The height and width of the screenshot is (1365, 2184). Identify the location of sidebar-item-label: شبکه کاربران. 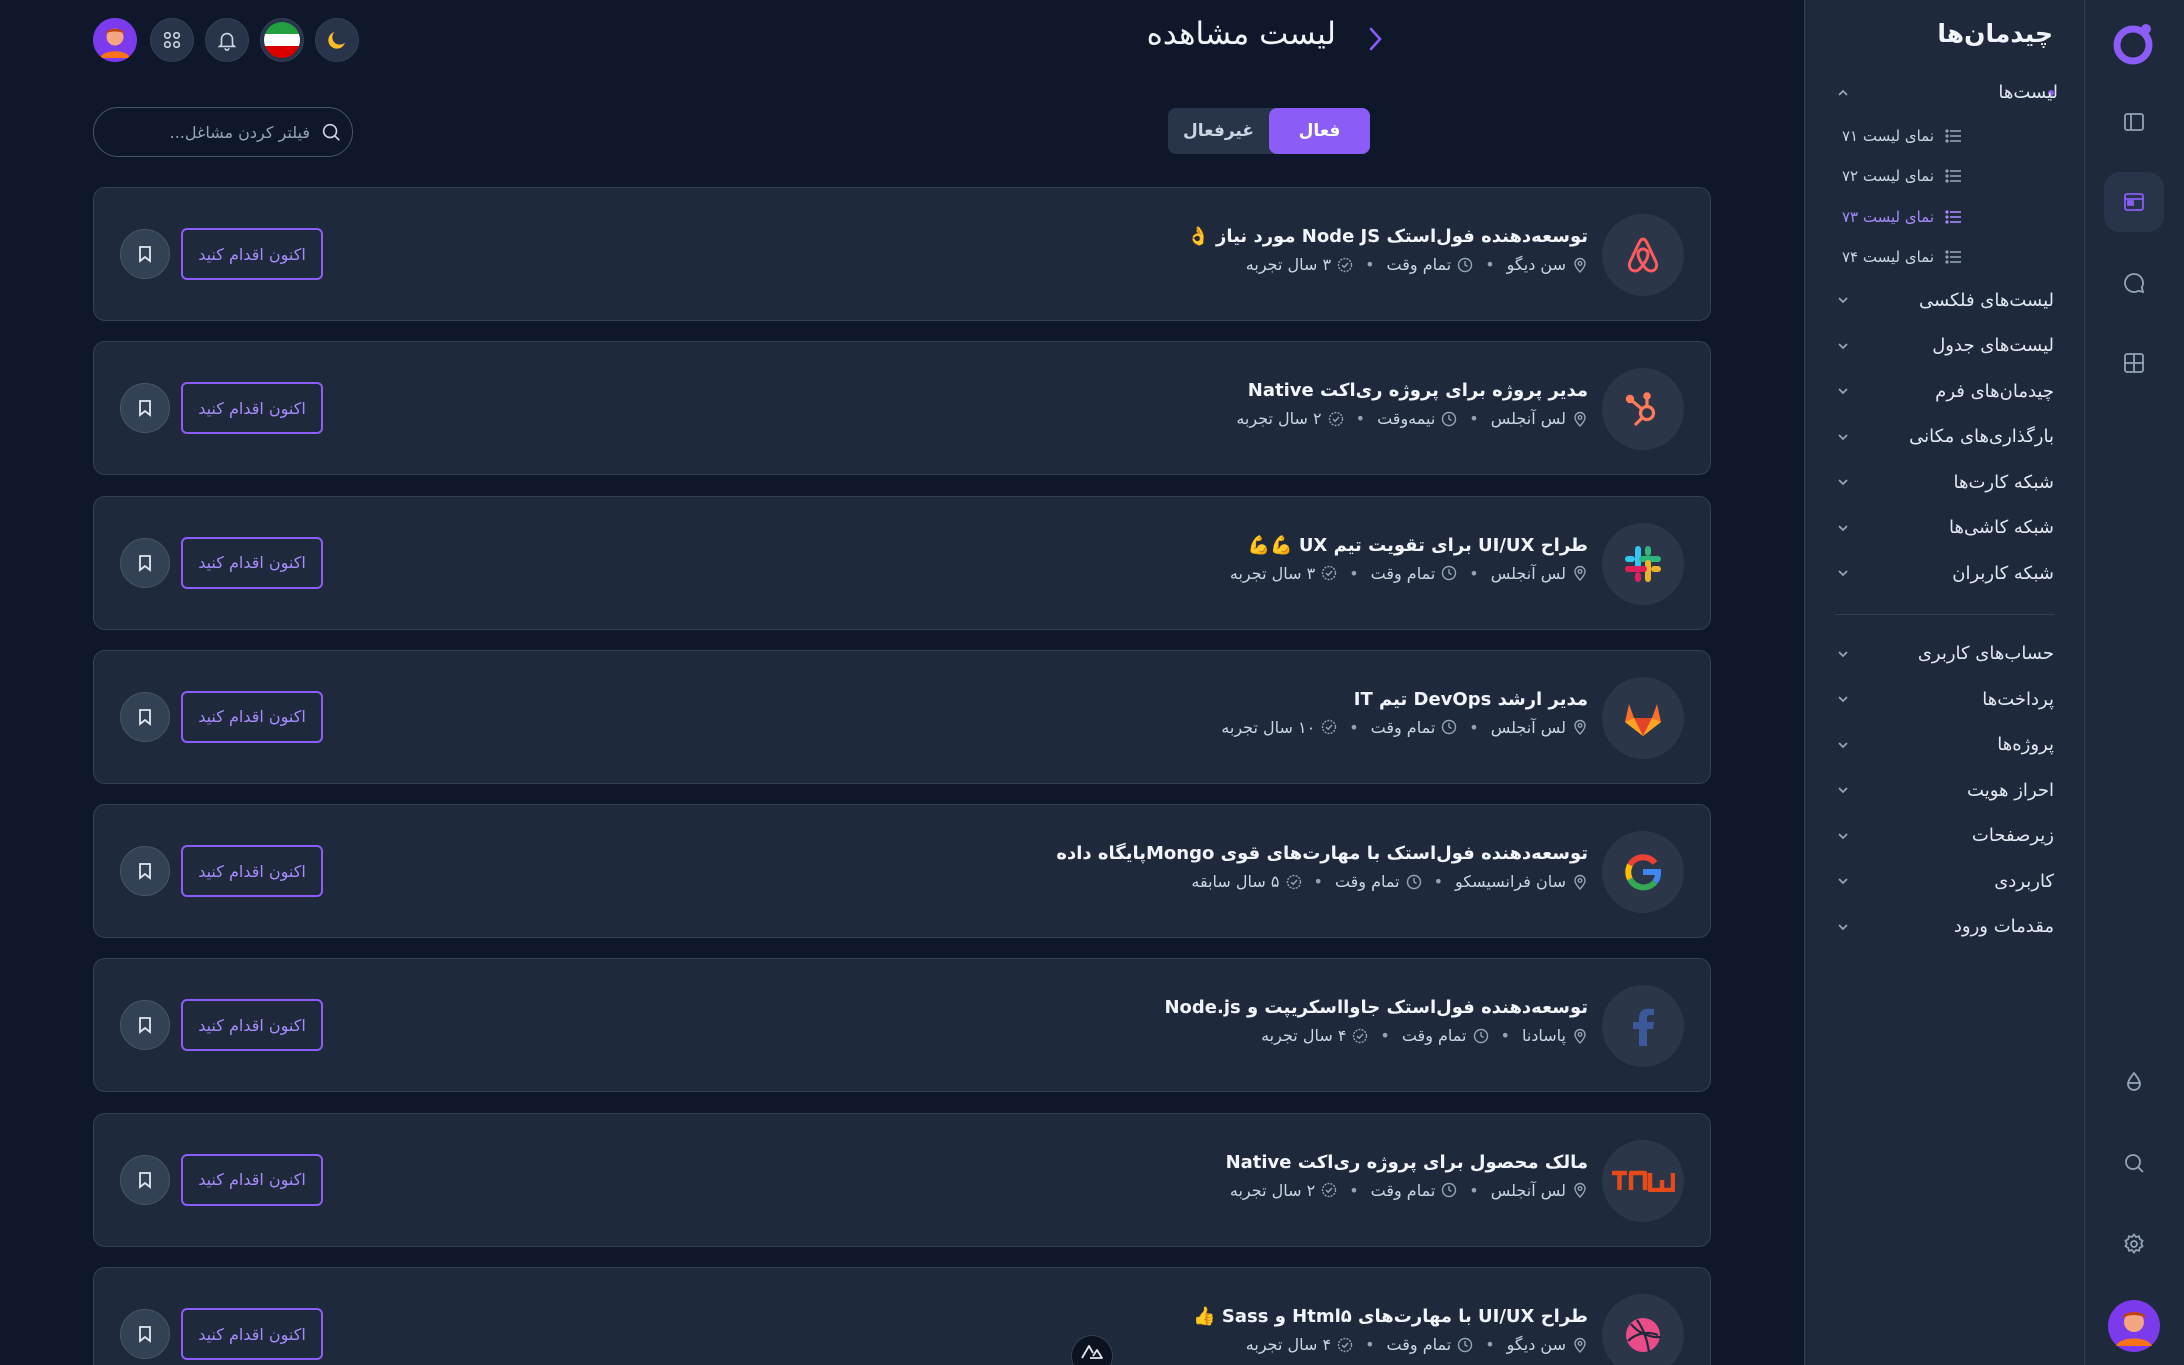
(2003, 573).